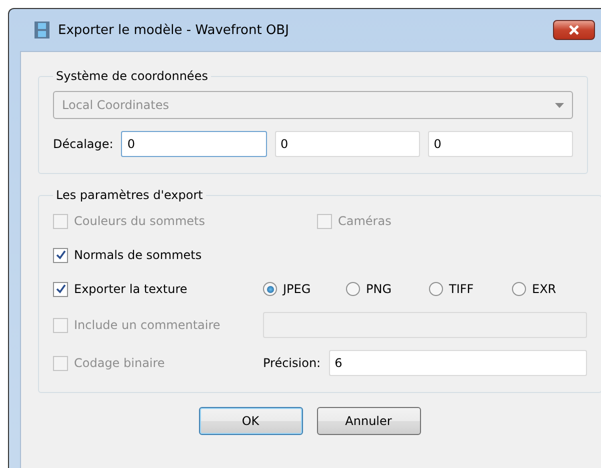 The width and height of the screenshot is (601, 468). What do you see at coordinates (42, 30) in the screenshot?
I see `film-icon` at bounding box center [42, 30].